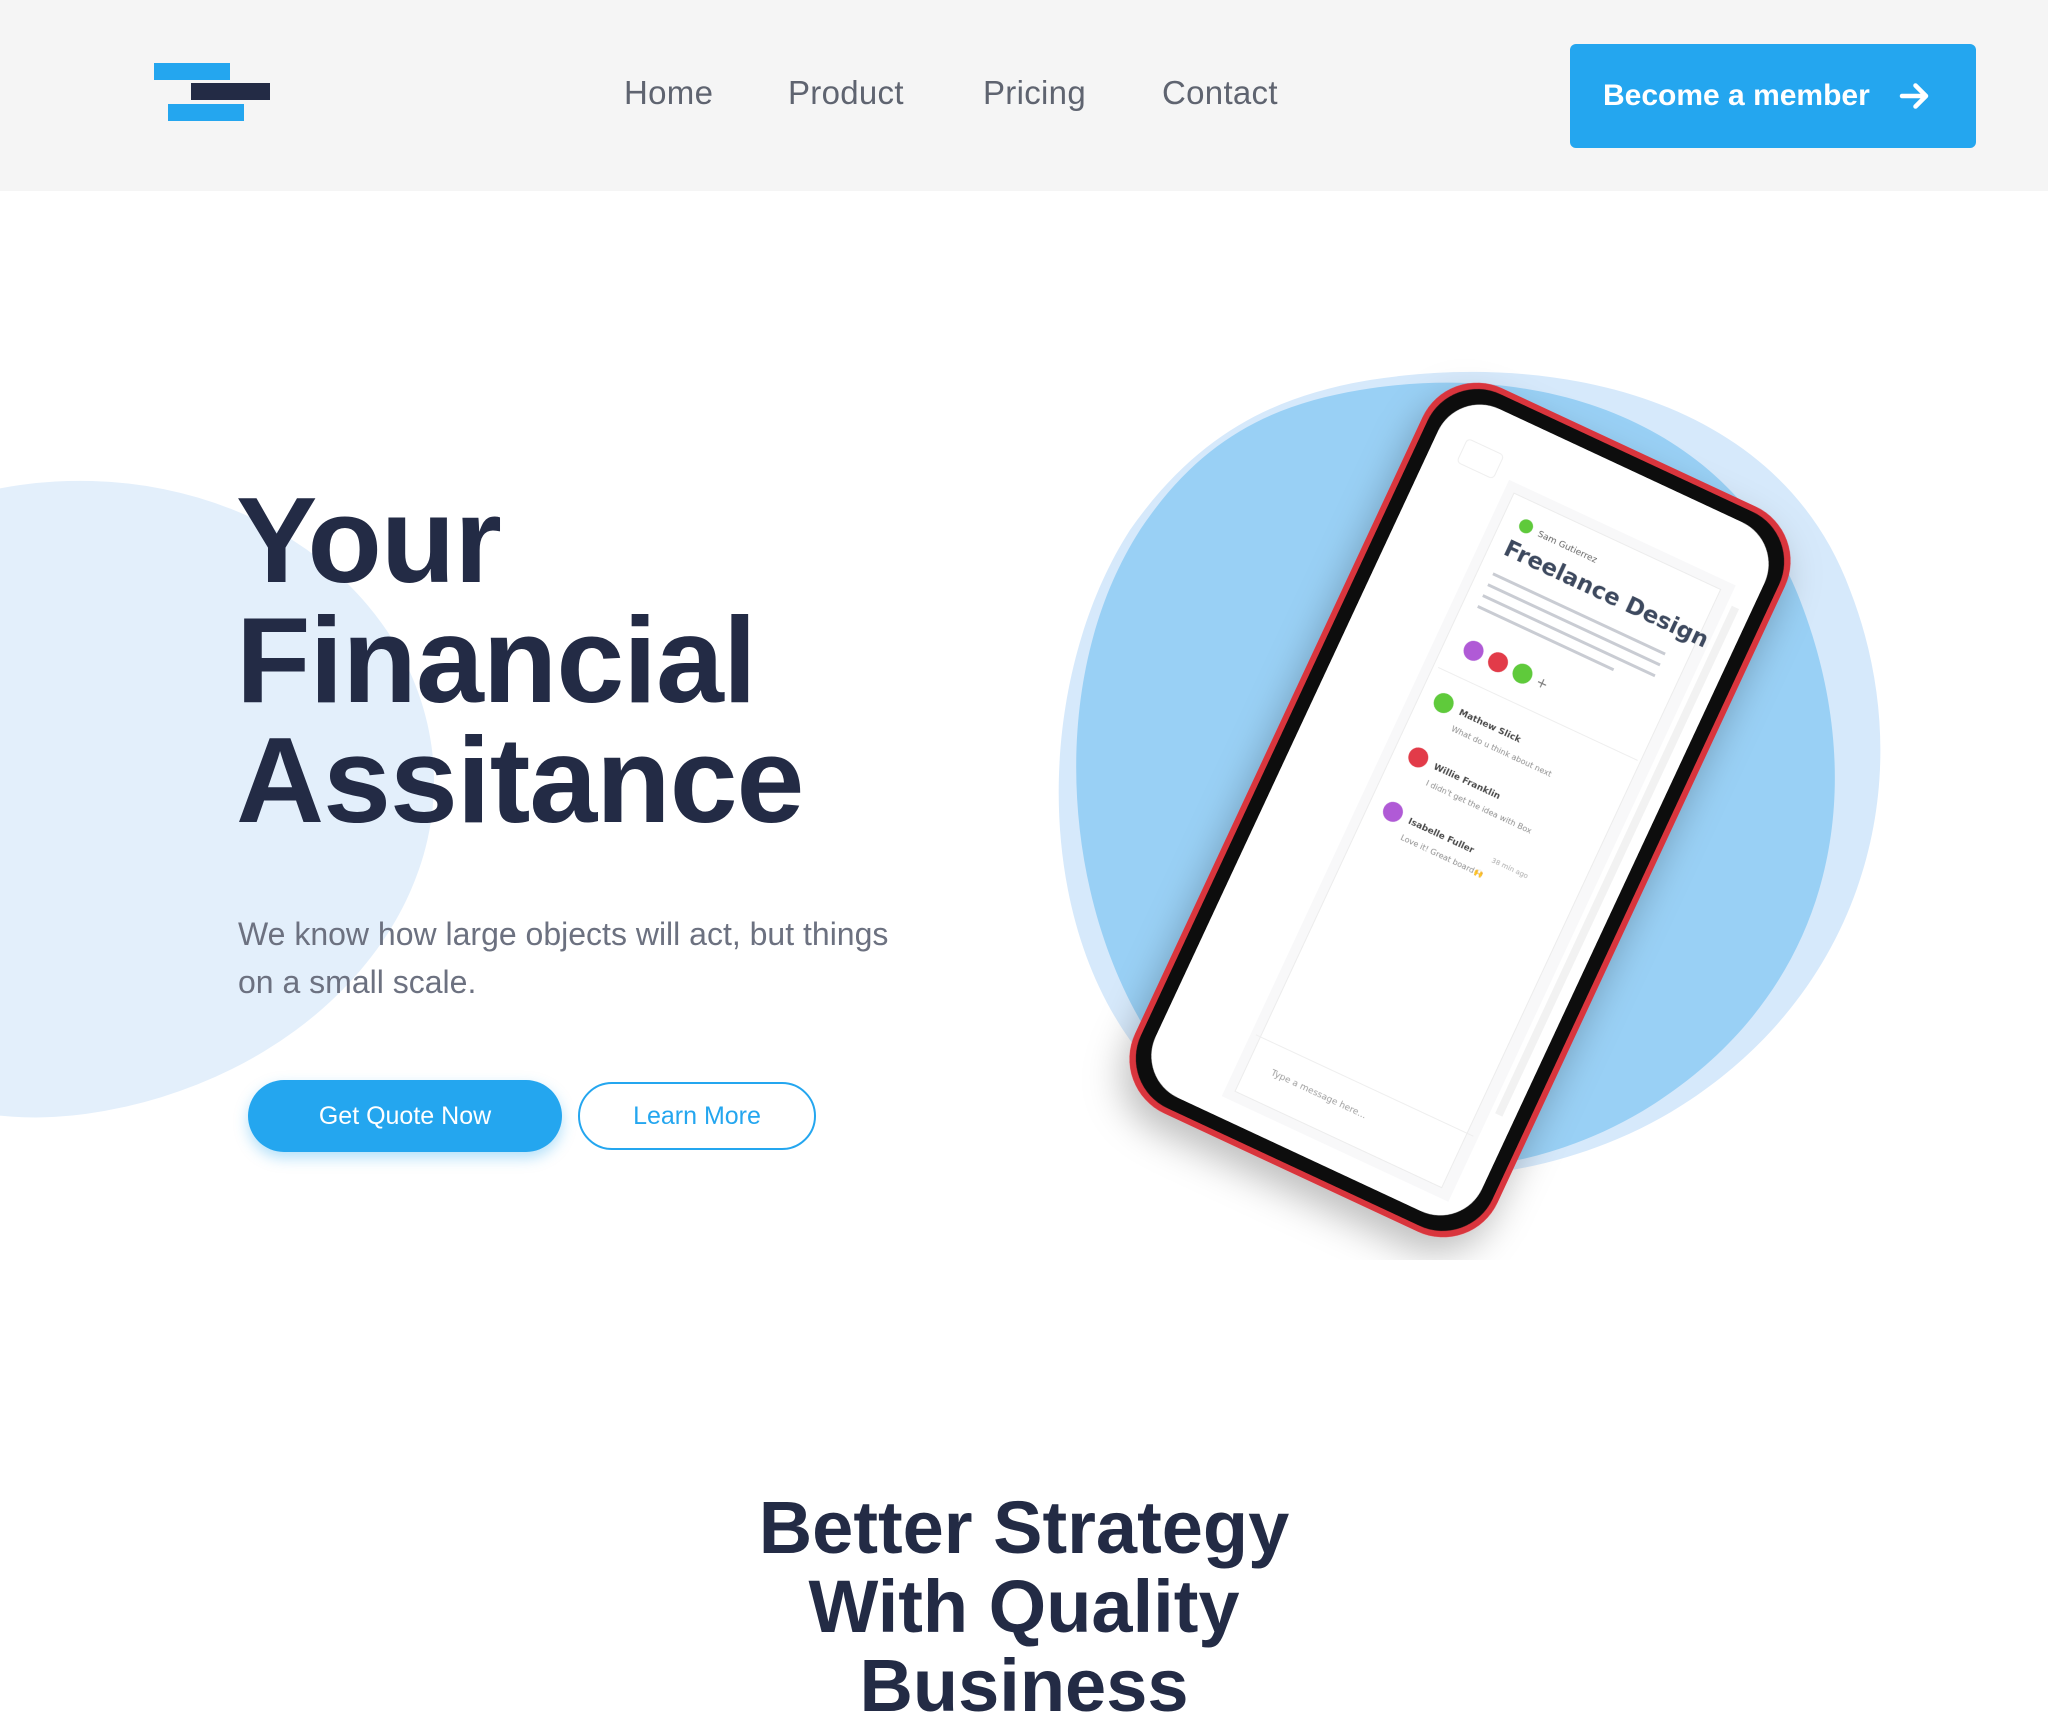 The height and width of the screenshot is (1730, 2048). What do you see at coordinates (697, 1116) in the screenshot?
I see `learn-more-button: Learn More` at bounding box center [697, 1116].